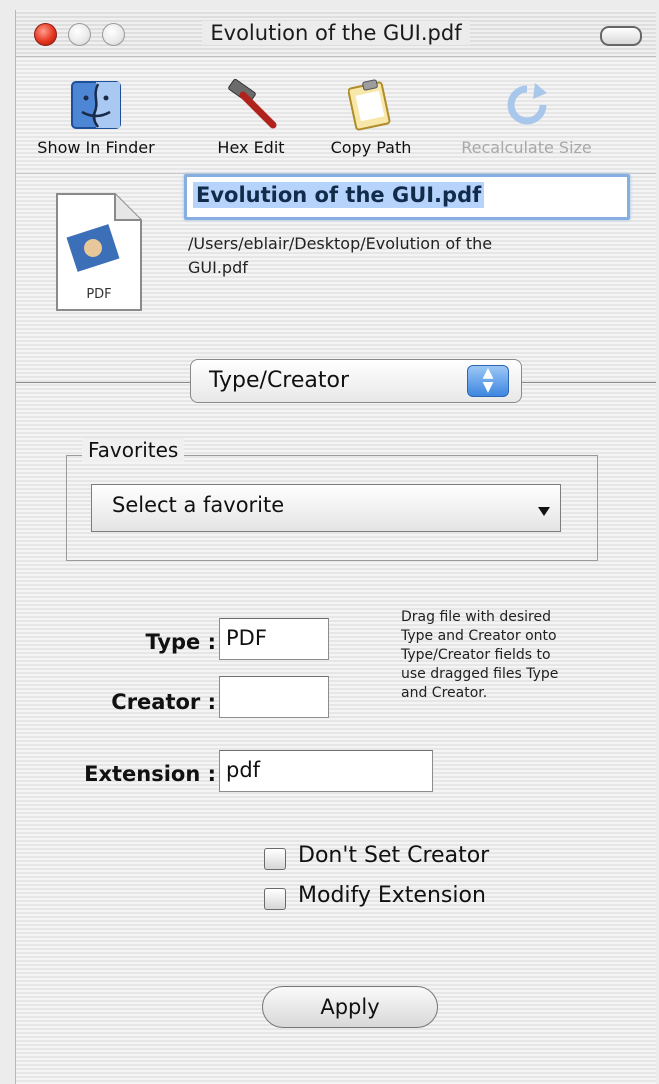 The image size is (659, 1084). I want to click on title-bar: Evolution of the GUI.pdf, so click(336, 33).